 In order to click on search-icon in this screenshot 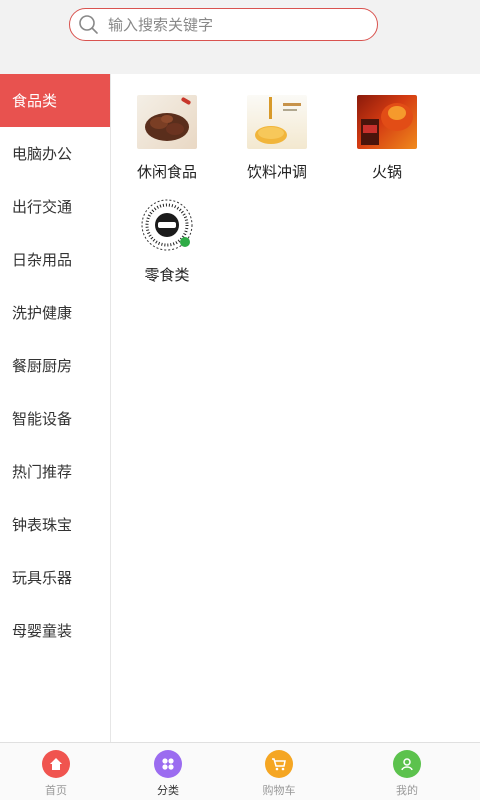, I will do `click(89, 25)`.